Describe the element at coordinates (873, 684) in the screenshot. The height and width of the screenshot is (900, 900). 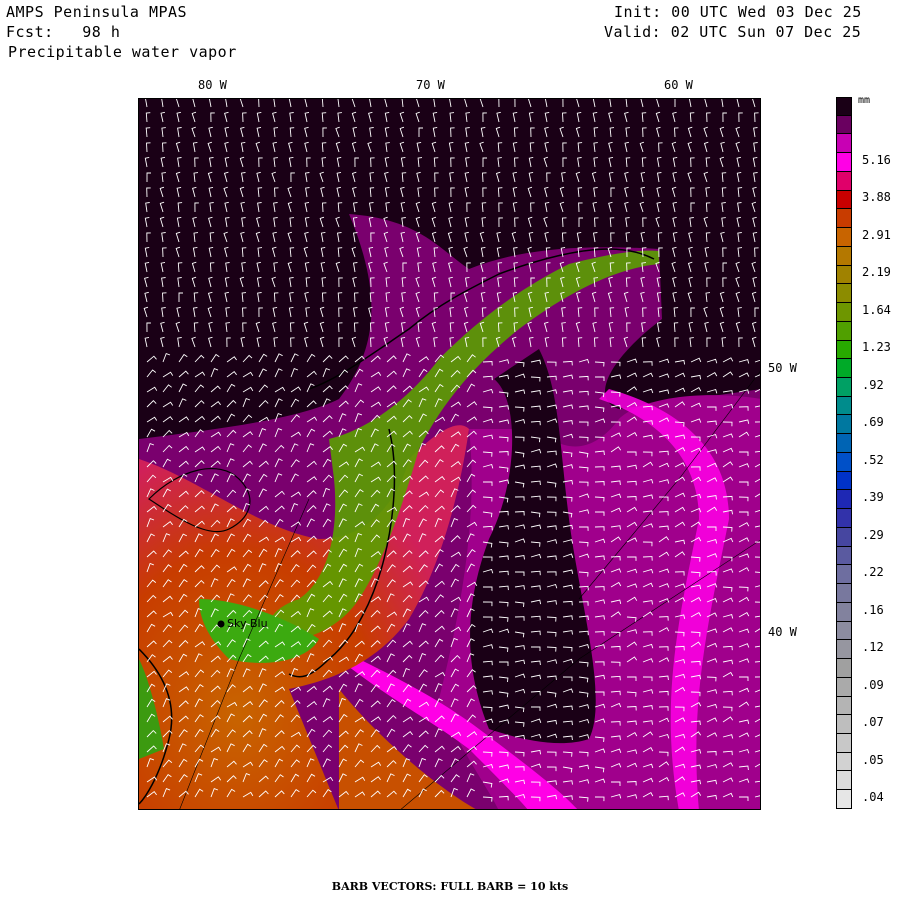
I see `colorbar-label: .09` at that location.